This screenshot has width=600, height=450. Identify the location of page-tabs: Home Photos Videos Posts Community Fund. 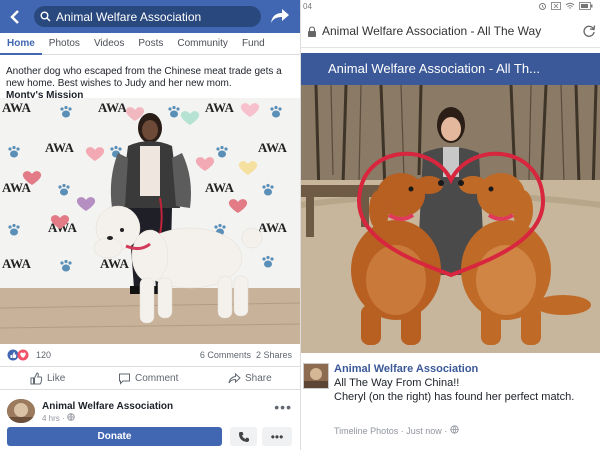
(150, 44).